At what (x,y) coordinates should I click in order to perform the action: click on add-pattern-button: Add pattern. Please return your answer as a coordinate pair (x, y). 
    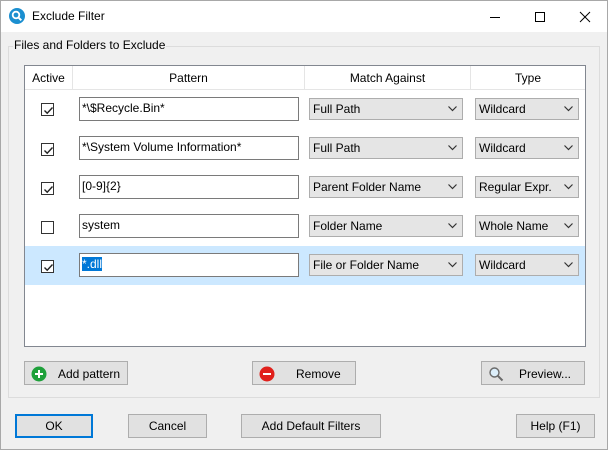
    Looking at the image, I should click on (76, 373).